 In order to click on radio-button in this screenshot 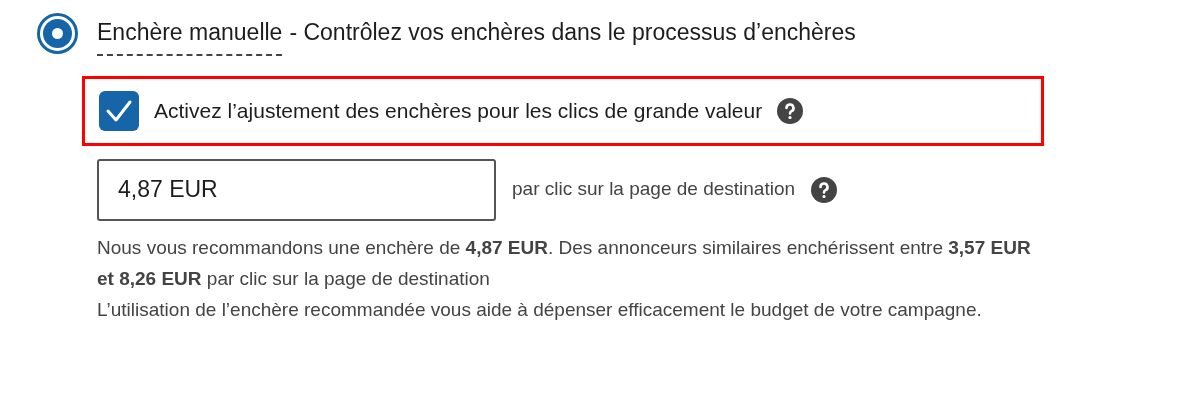, I will do `click(57, 33)`.